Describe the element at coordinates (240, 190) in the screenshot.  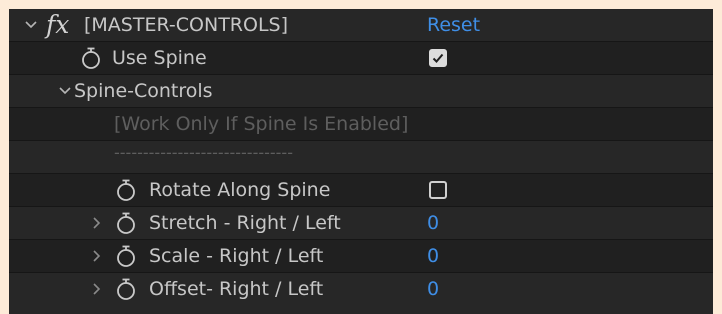
I see `rotate-along-spine-label: Rotate Along Spine` at that location.